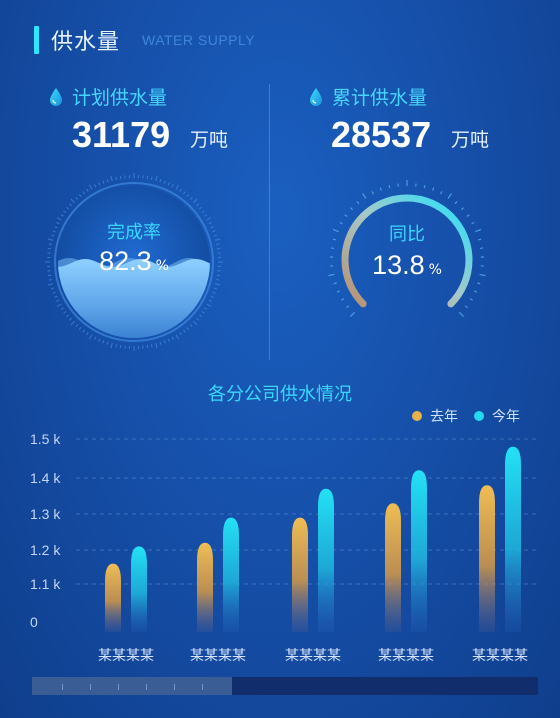 The height and width of the screenshot is (718, 560). I want to click on cumulative-supply-label: 累计供水量, so click(367, 96).